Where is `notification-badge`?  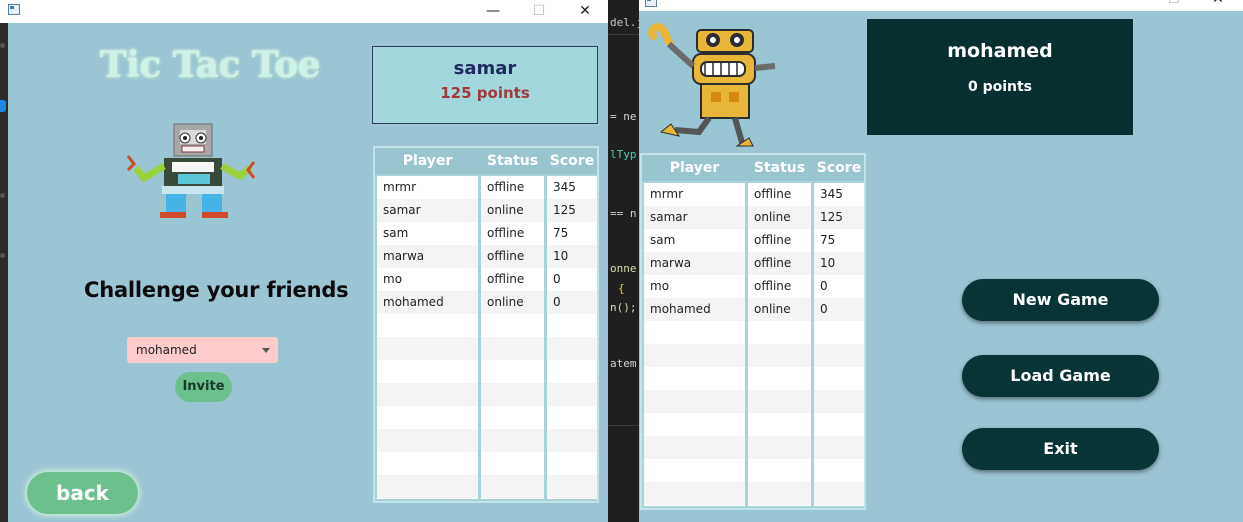 notification-badge is located at coordinates (3, 106).